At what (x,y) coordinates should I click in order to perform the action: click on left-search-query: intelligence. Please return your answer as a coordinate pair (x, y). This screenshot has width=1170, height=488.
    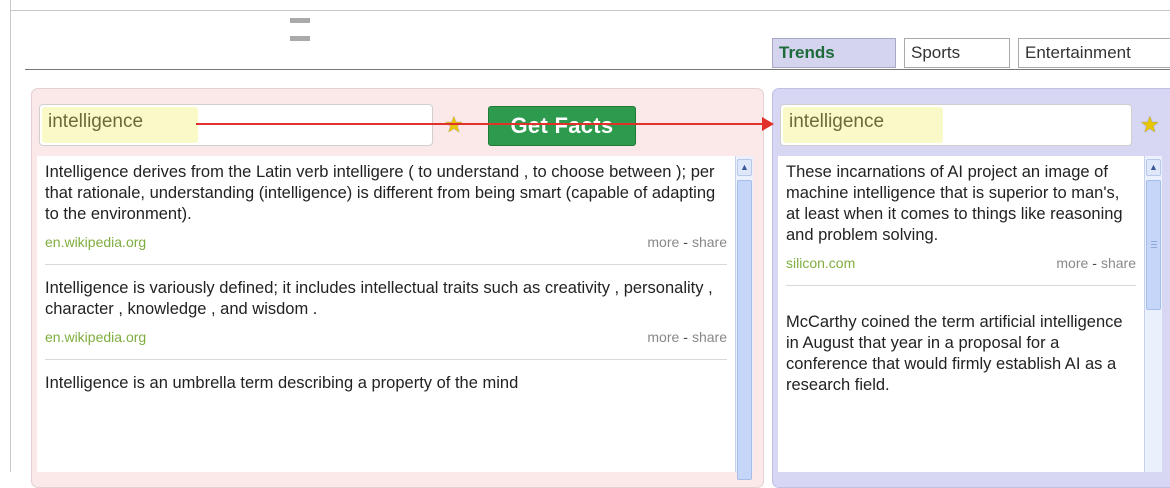
    Looking at the image, I should click on (96, 121).